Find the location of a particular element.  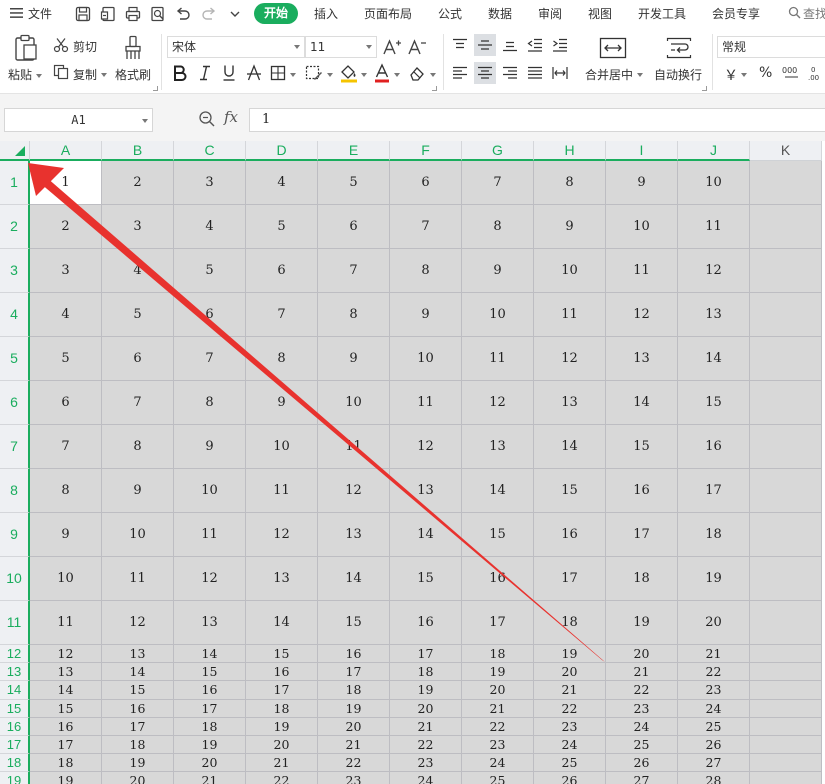

cell-a3: 3 is located at coordinates (66, 271).